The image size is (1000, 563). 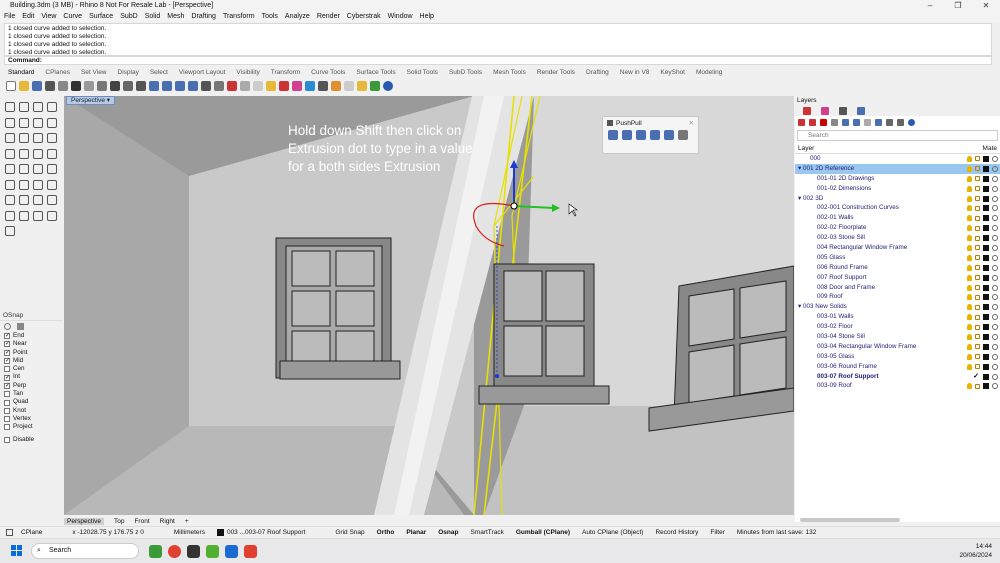 What do you see at coordinates (897, 248) in the screenshot?
I see `layer-row: 004 Rectangular Window Frame` at bounding box center [897, 248].